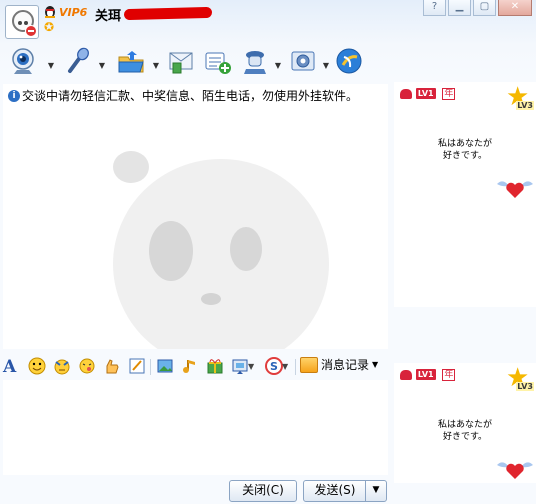 This screenshot has height=504, width=536. I want to click on music-button, so click(191, 367).